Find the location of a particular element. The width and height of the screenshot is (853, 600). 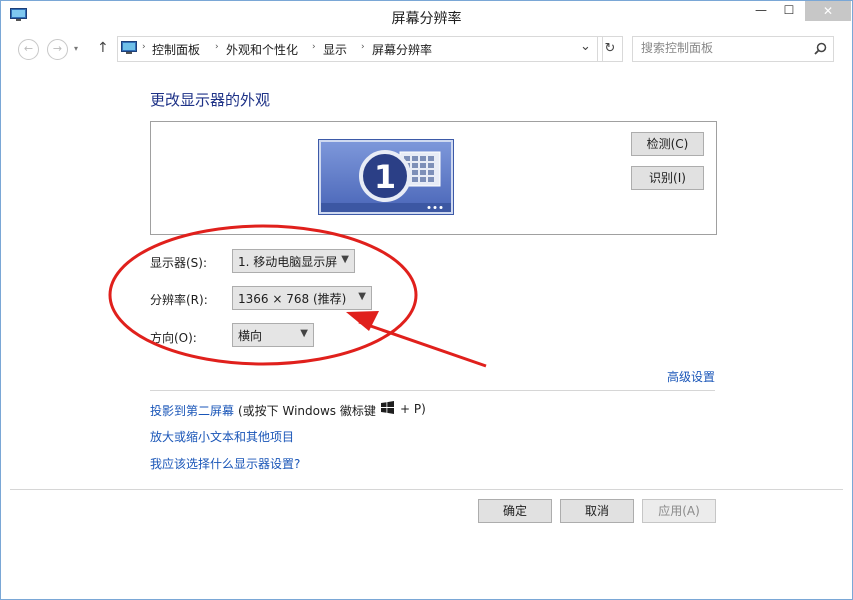

title-bar: 屏幕分辨率 — ☐ ✕ is located at coordinates (426, 16).